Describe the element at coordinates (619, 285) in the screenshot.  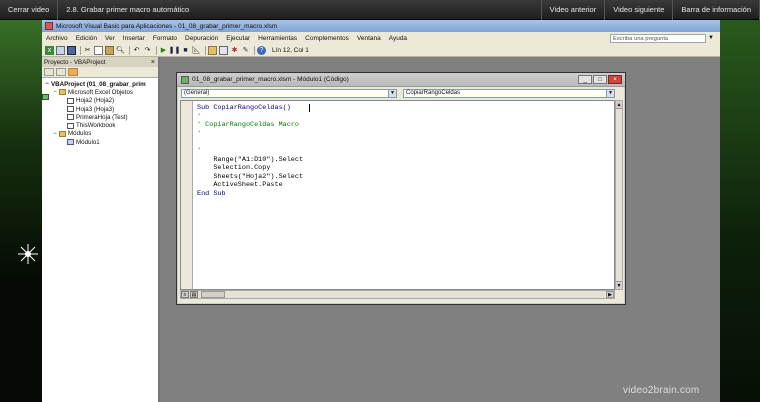
I see `scroll-down-icon: ▼` at that location.